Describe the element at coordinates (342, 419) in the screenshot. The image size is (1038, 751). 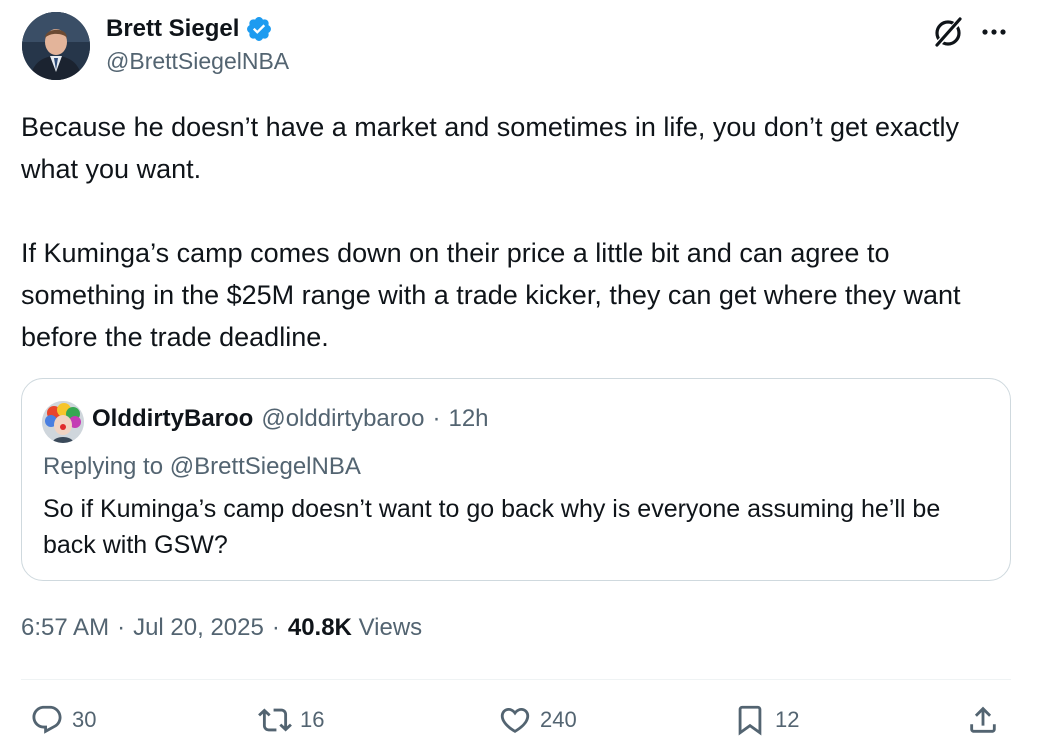
I see `quote-author-handle: @olddirtybaroo` at that location.